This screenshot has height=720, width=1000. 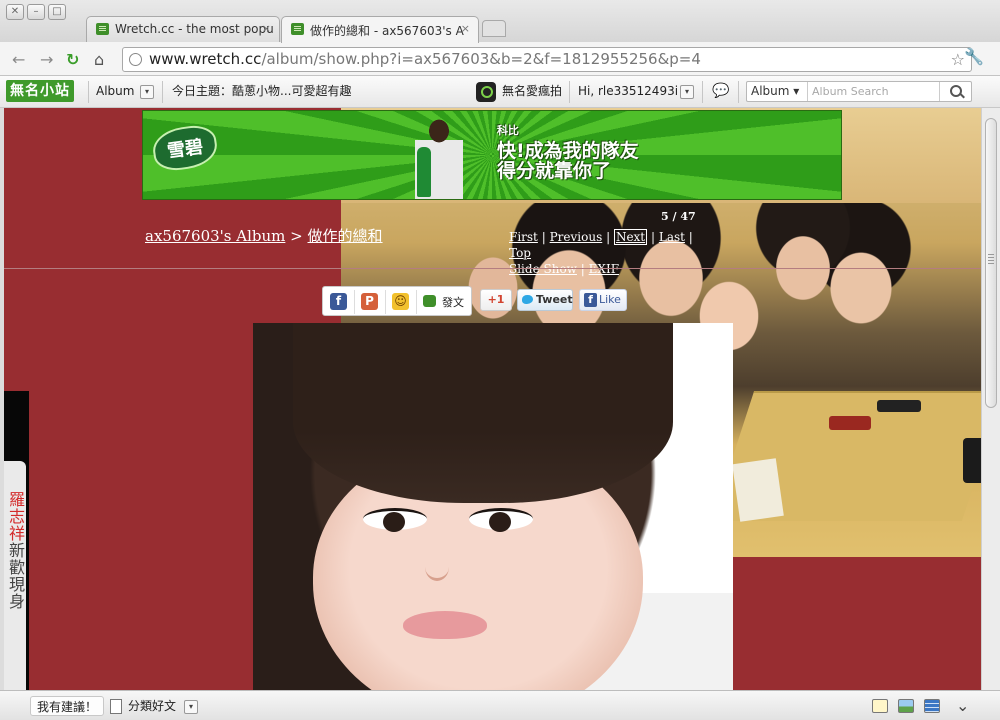 I want to click on tab-title: Wretch.cc - the most popu, so click(x=194, y=29).